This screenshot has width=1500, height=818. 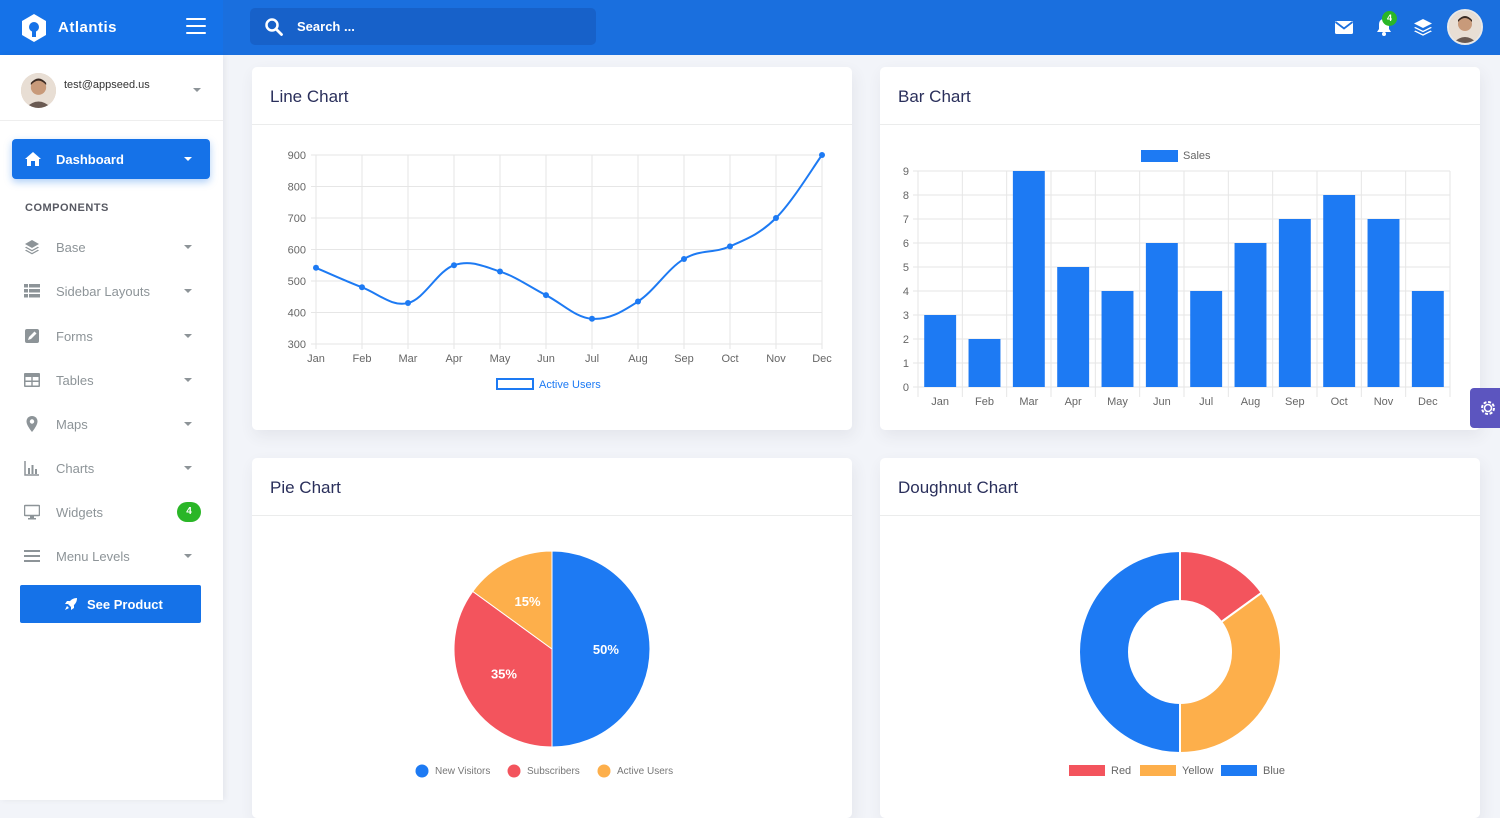 I want to click on envelope-icon, so click(x=1344, y=27).